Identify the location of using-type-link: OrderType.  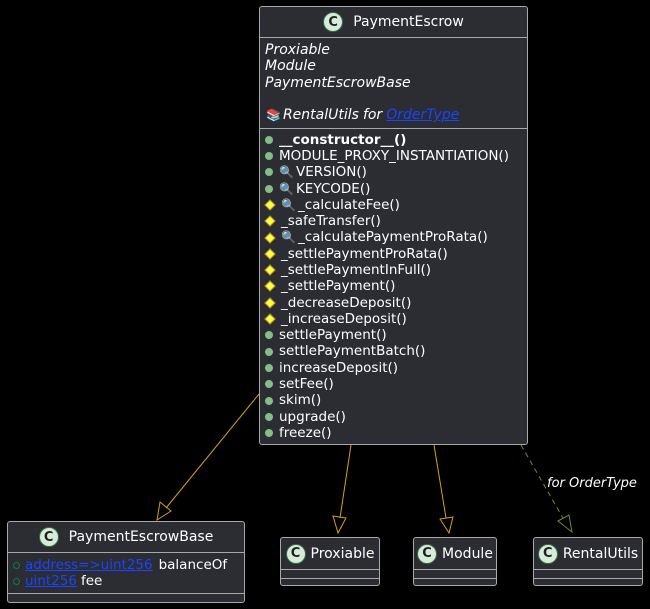
(422, 115).